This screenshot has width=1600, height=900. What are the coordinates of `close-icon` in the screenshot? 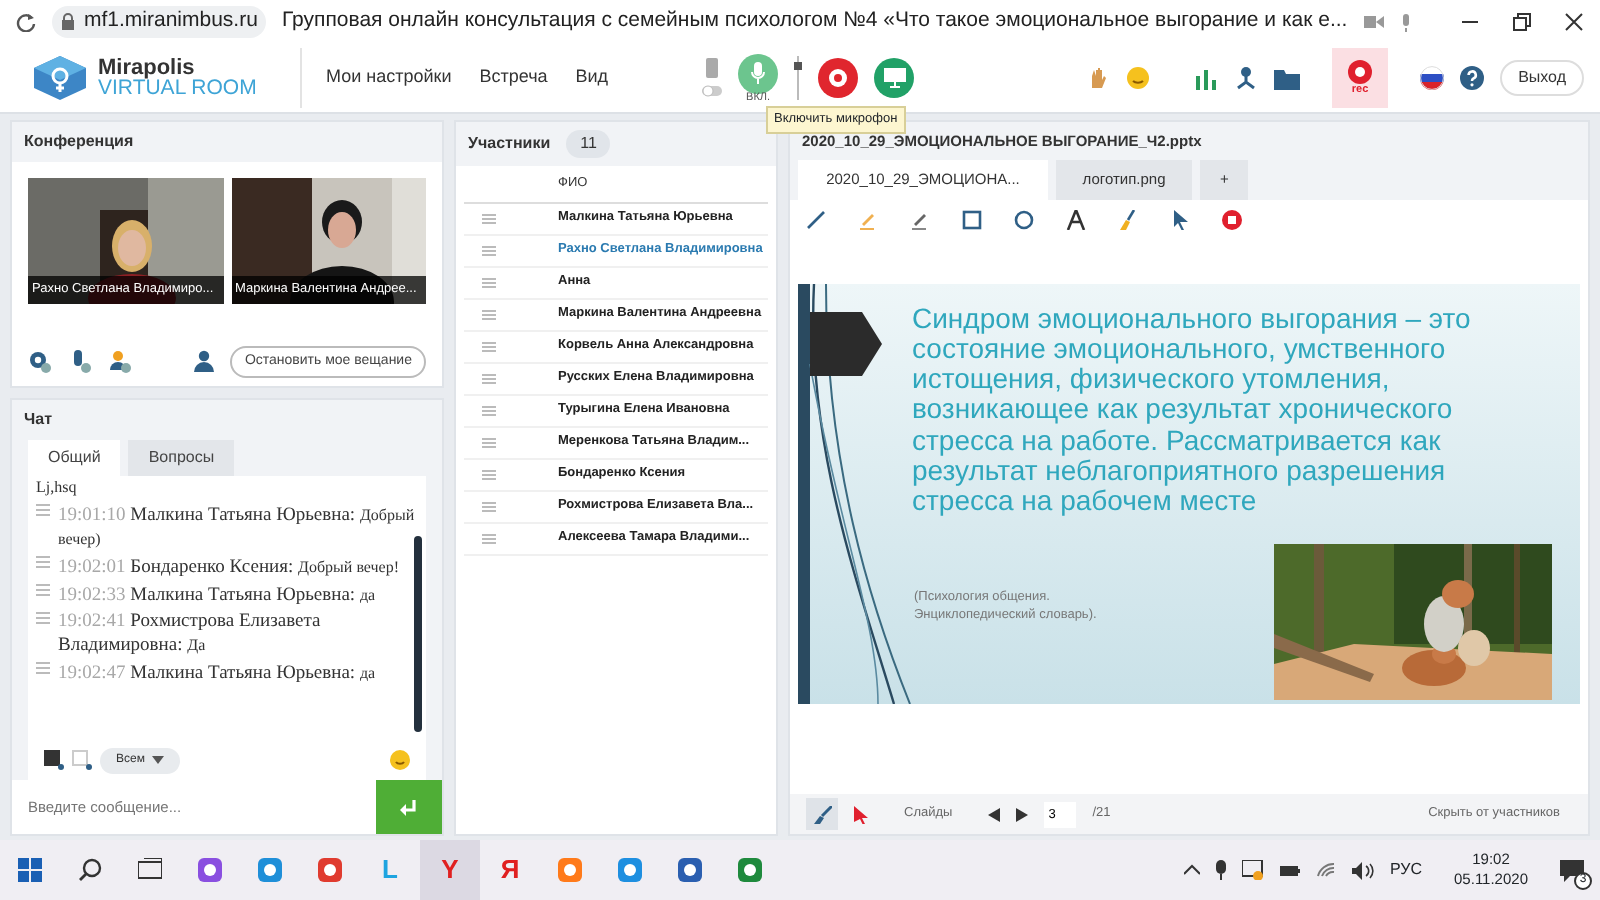 It's located at (1574, 22).